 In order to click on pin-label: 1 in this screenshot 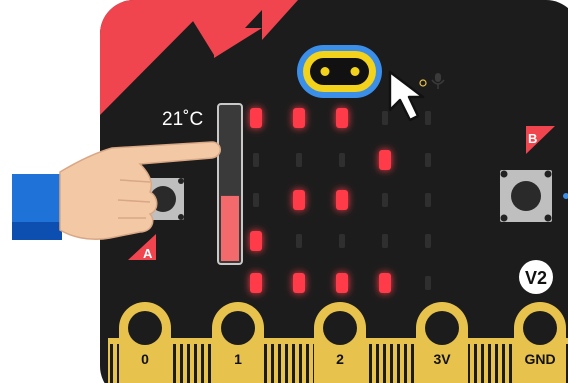, I will do `click(238, 359)`.